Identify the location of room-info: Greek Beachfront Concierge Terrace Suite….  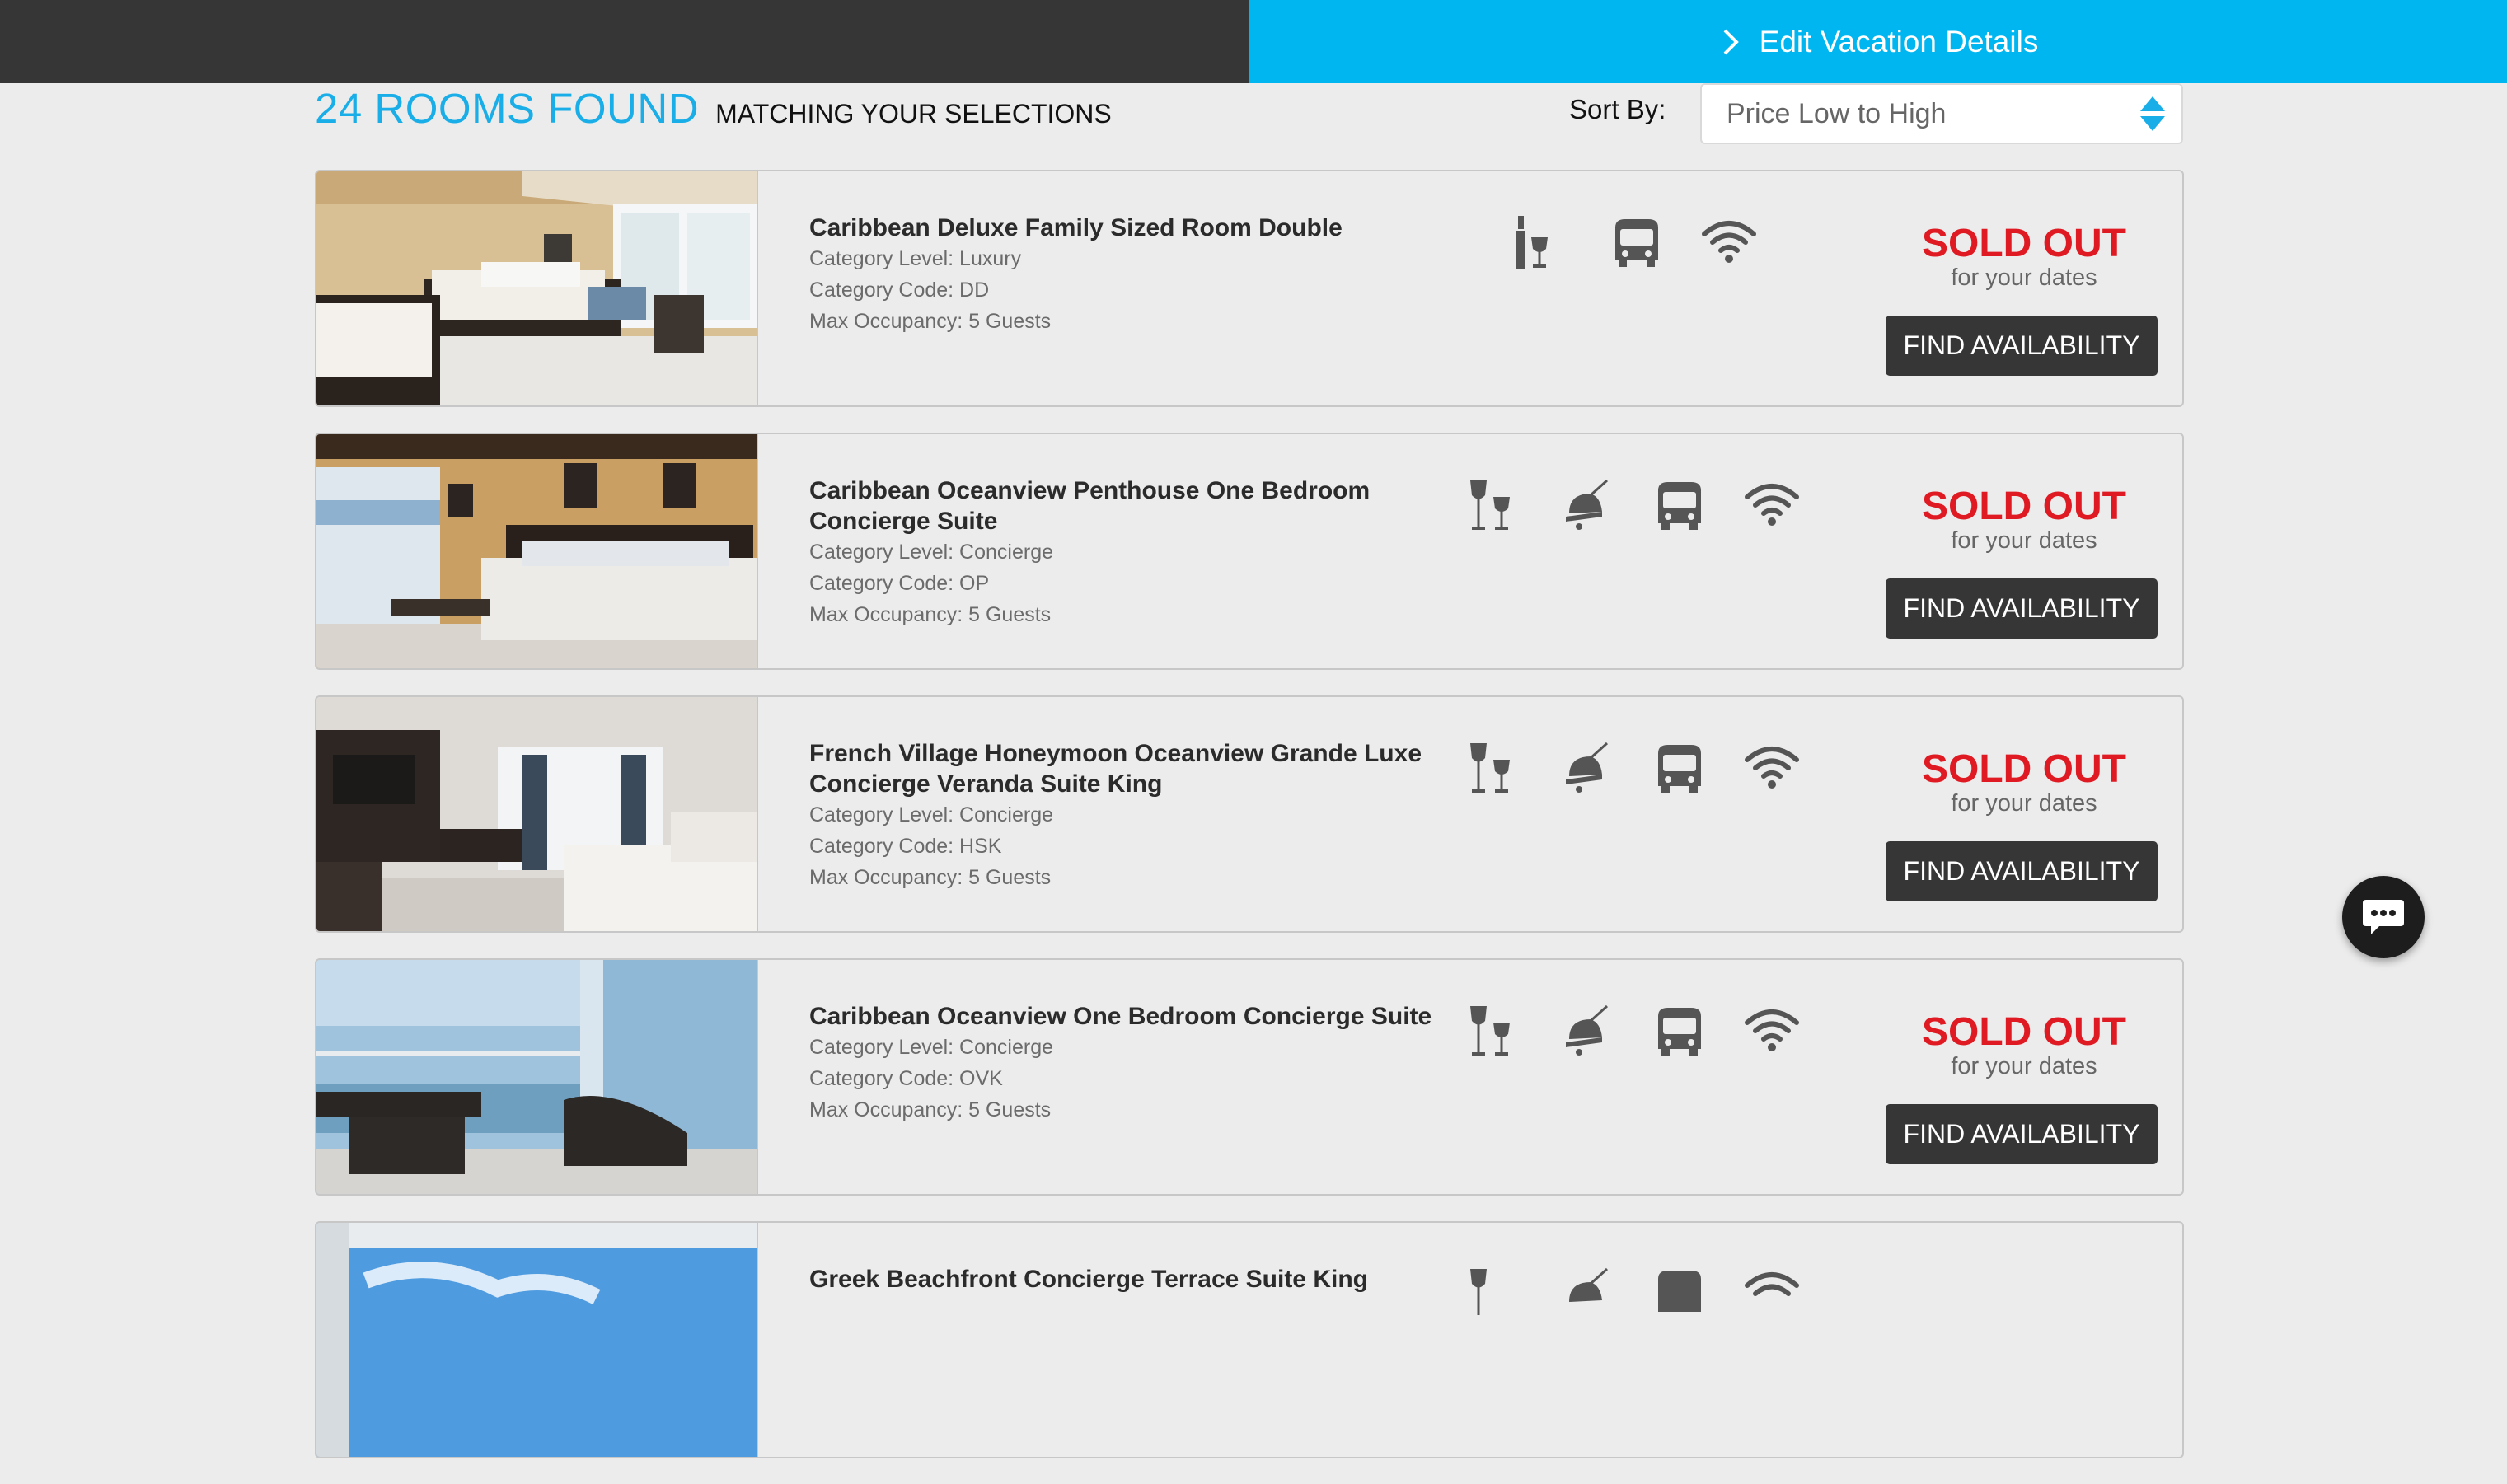
(1123, 1279).